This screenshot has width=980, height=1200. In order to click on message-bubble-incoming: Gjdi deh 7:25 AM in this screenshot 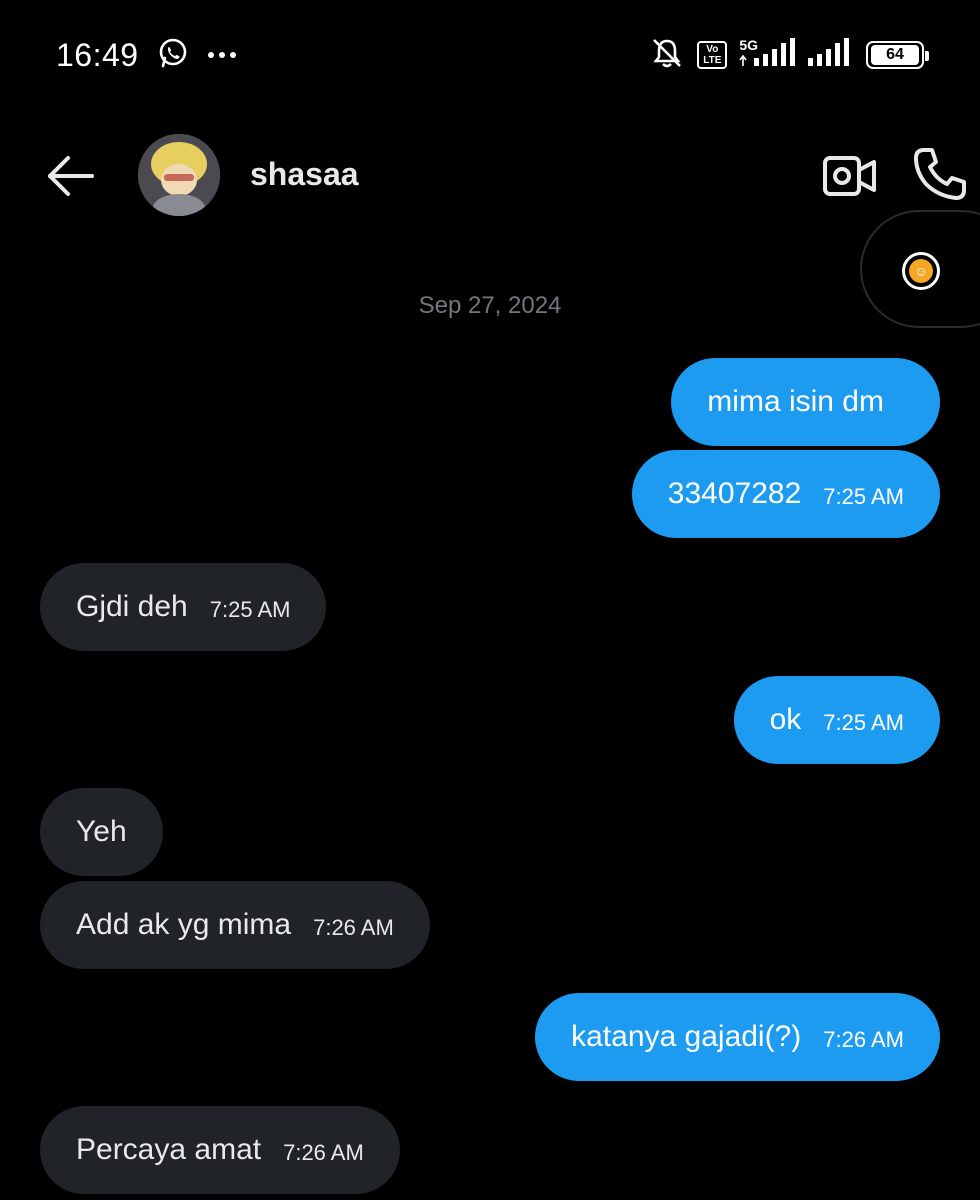, I will do `click(183, 607)`.